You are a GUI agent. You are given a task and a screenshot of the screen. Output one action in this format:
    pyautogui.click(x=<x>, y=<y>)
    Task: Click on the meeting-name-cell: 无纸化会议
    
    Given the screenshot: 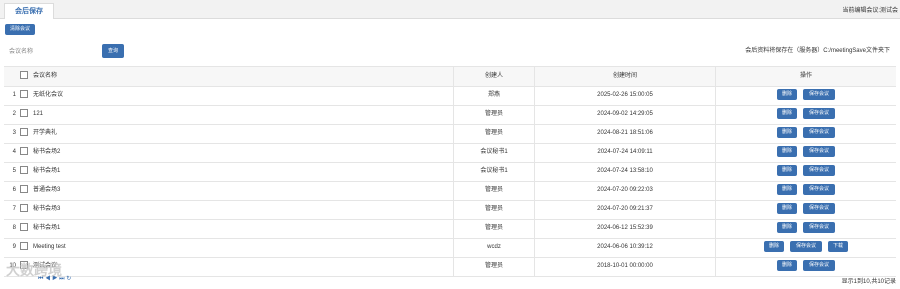 What is the action you would take?
    pyautogui.click(x=243, y=95)
    